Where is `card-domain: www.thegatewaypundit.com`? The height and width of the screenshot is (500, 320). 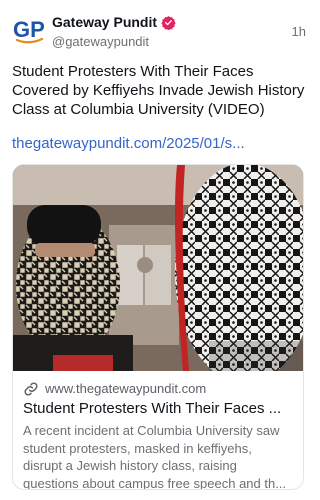 card-domain: www.thegatewaypundit.com is located at coordinates (126, 388).